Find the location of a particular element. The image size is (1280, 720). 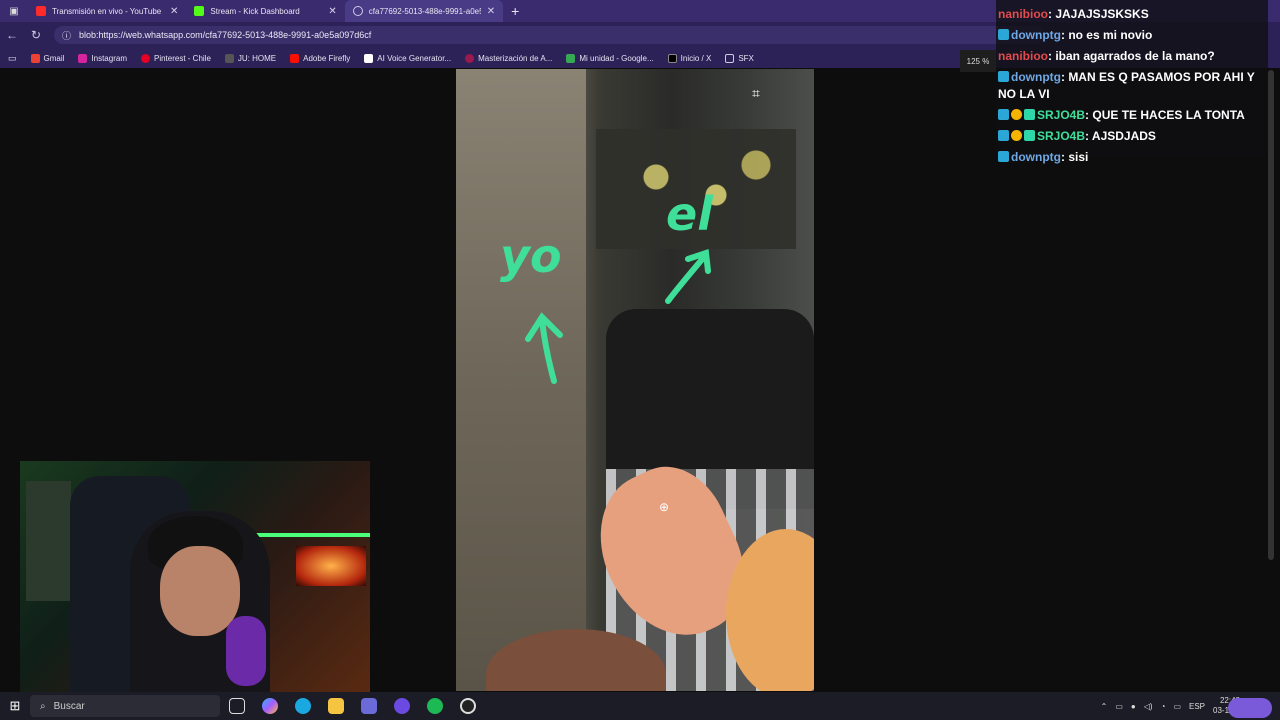

search-placeholder: Buscar is located at coordinates (69, 706).